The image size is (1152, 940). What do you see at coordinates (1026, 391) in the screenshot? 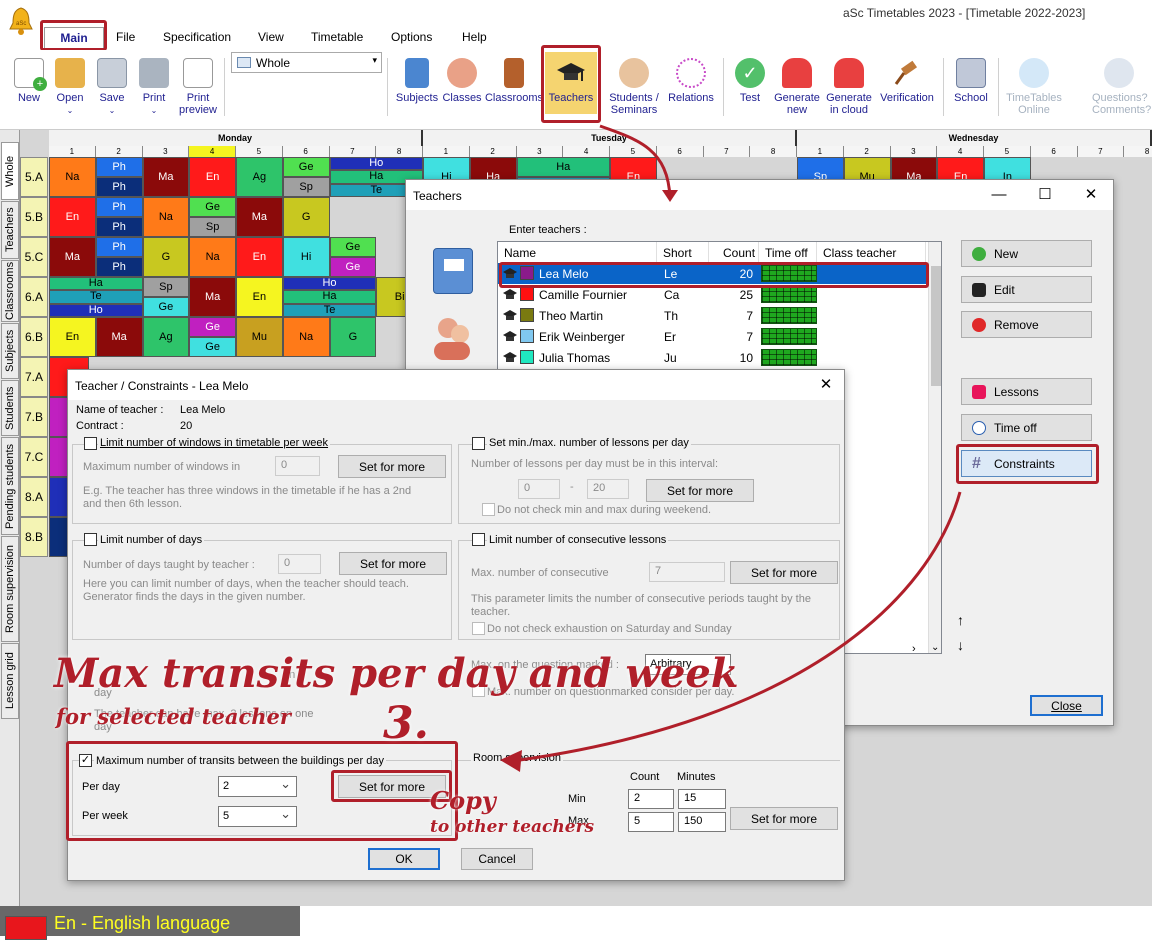
I see `teachers-lessons-button: Lessons` at bounding box center [1026, 391].